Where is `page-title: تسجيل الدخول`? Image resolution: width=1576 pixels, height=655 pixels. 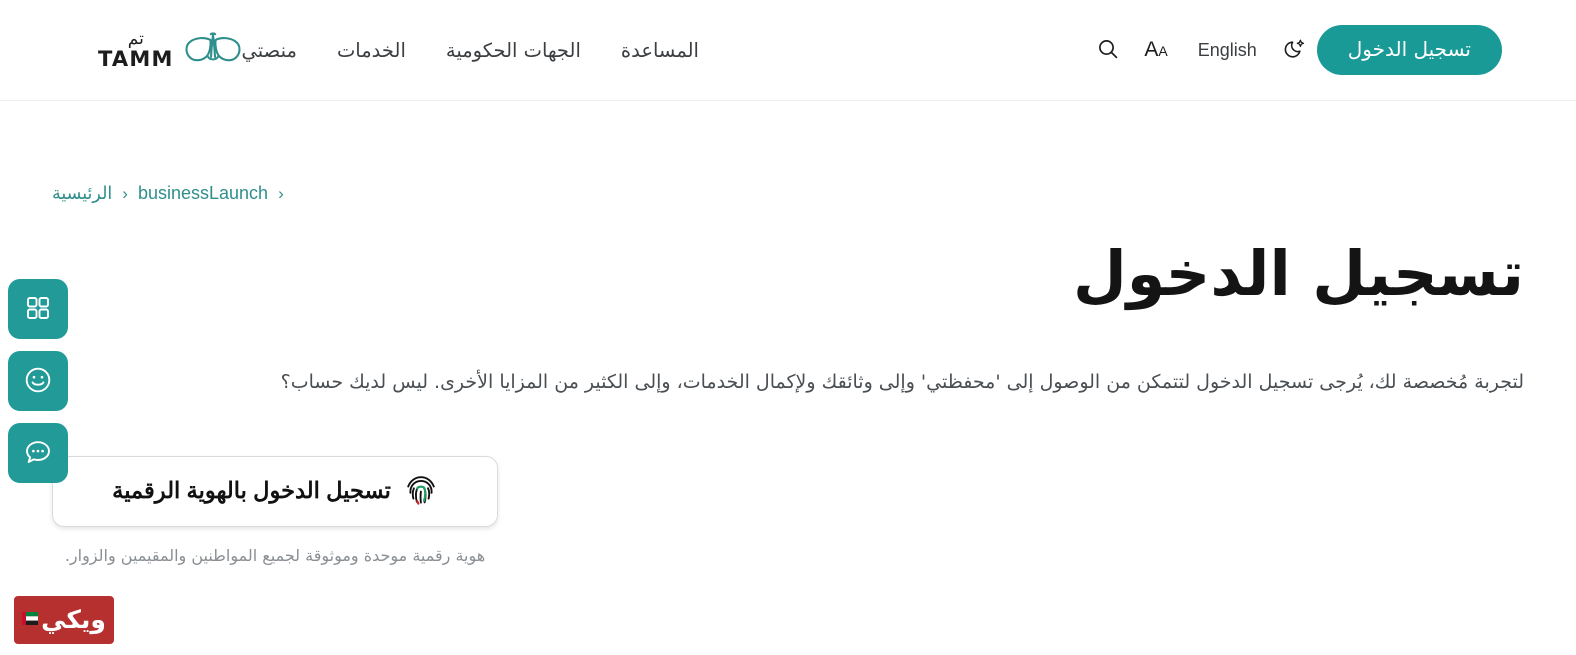
page-title: تسجيل الدخول is located at coordinates (1298, 273).